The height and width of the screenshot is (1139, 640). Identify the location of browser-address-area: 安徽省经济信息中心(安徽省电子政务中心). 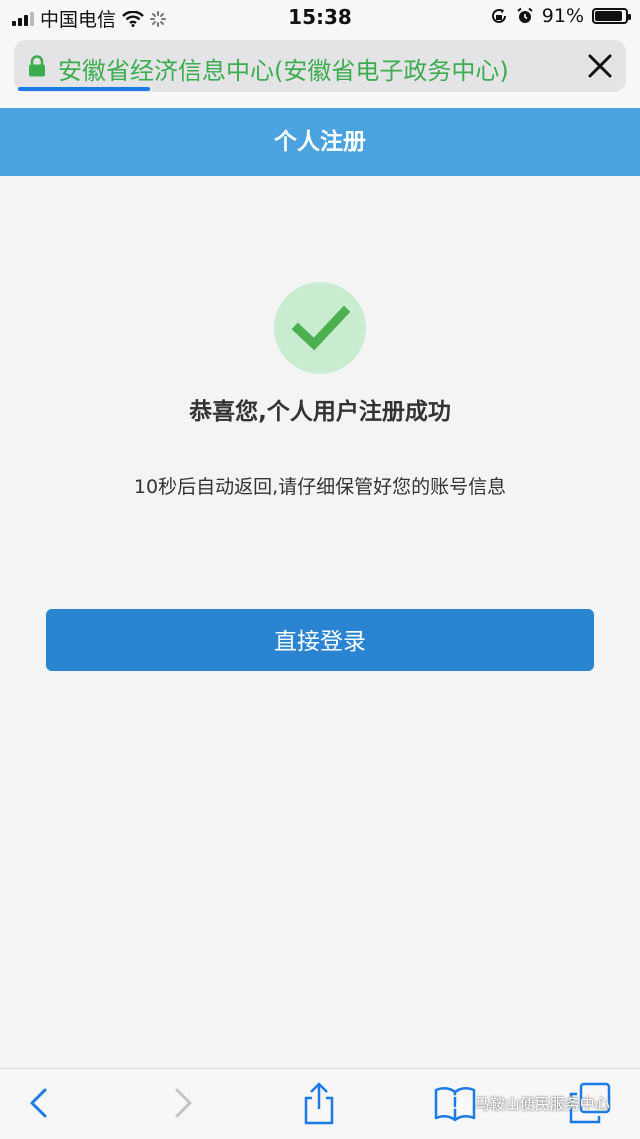
(320, 71).